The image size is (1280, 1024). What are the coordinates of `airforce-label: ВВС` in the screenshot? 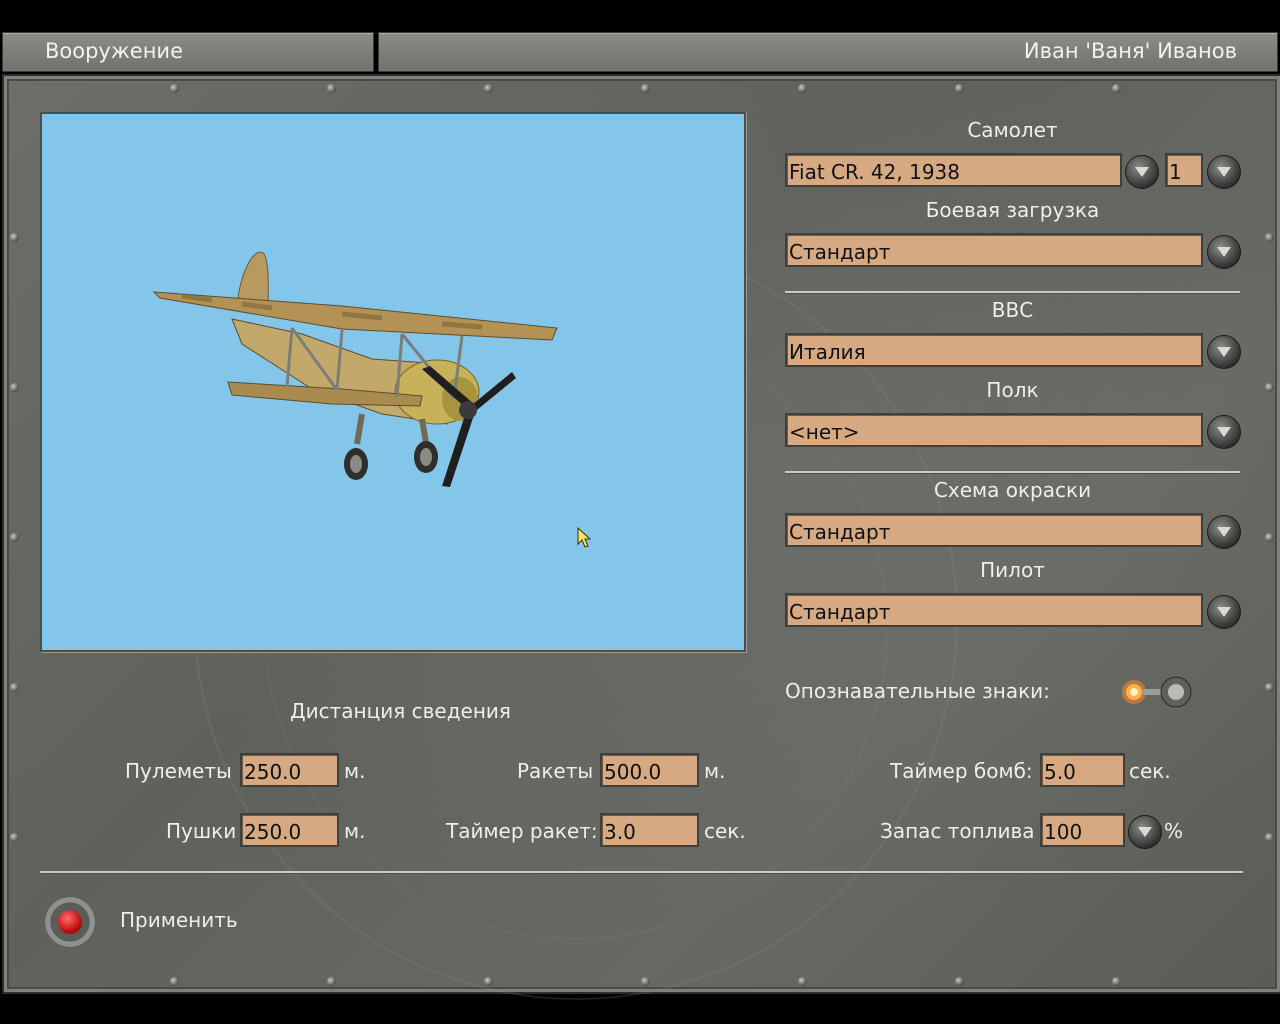 It's located at (1012, 310).